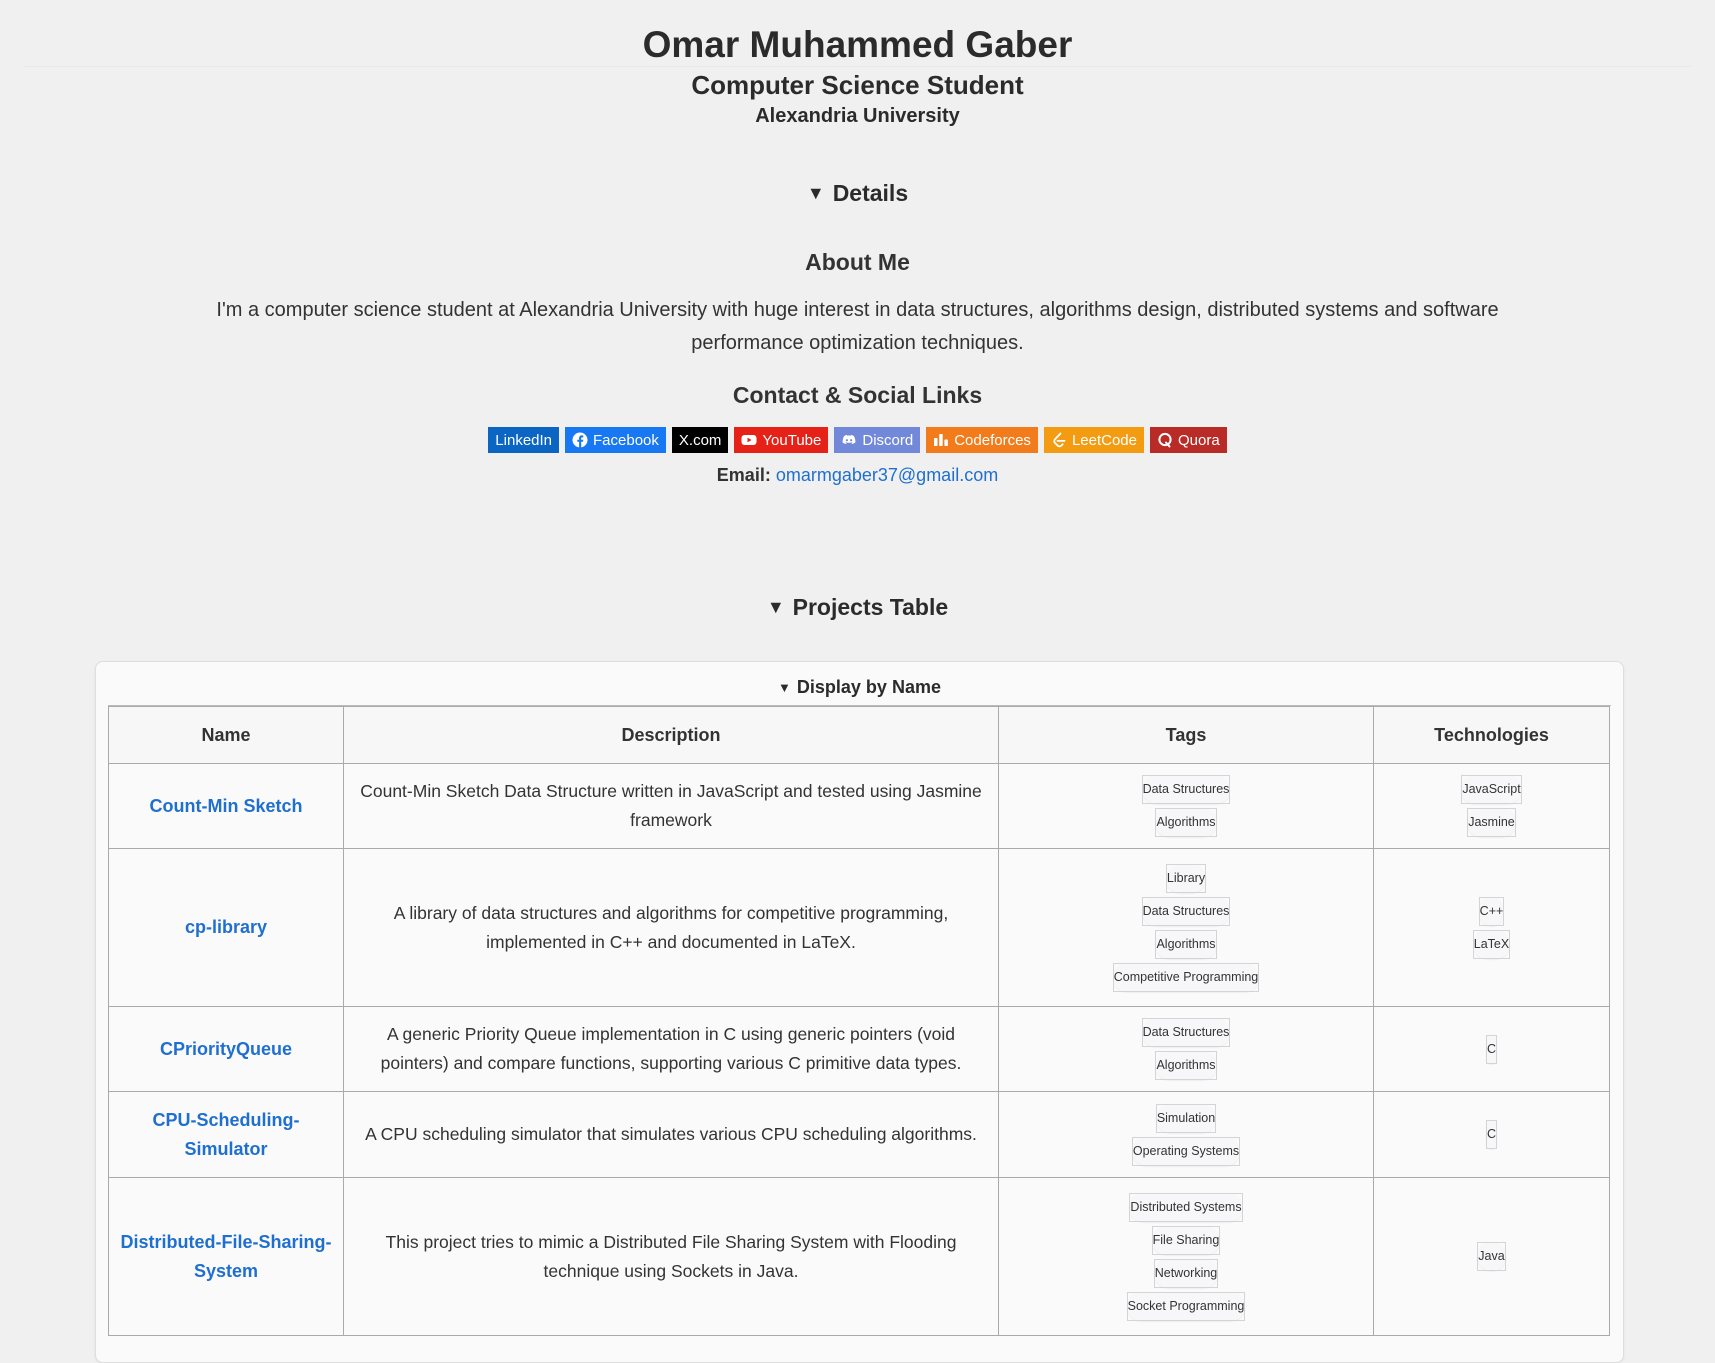 The width and height of the screenshot is (1715, 1363). Describe the element at coordinates (1186, 878) in the screenshot. I see `tag-pill: Library` at that location.